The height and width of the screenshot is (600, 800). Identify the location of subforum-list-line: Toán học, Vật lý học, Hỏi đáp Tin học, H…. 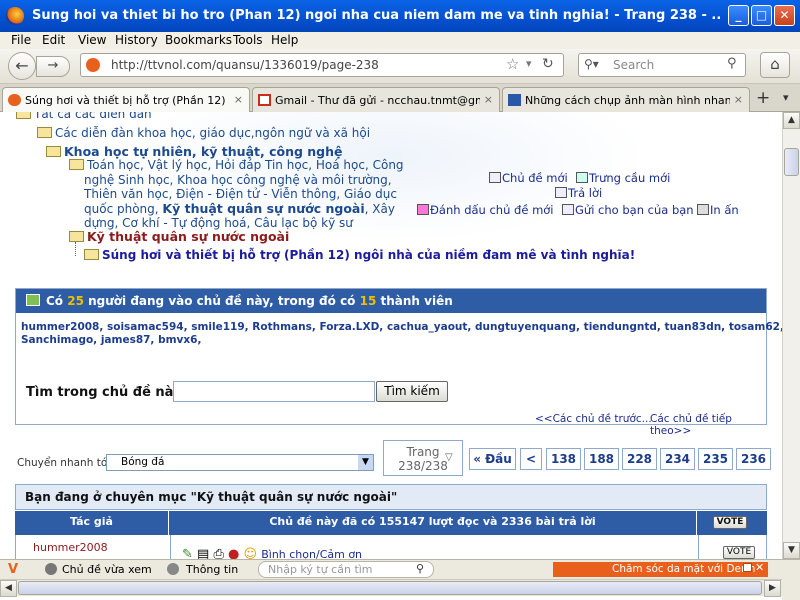
(245, 165).